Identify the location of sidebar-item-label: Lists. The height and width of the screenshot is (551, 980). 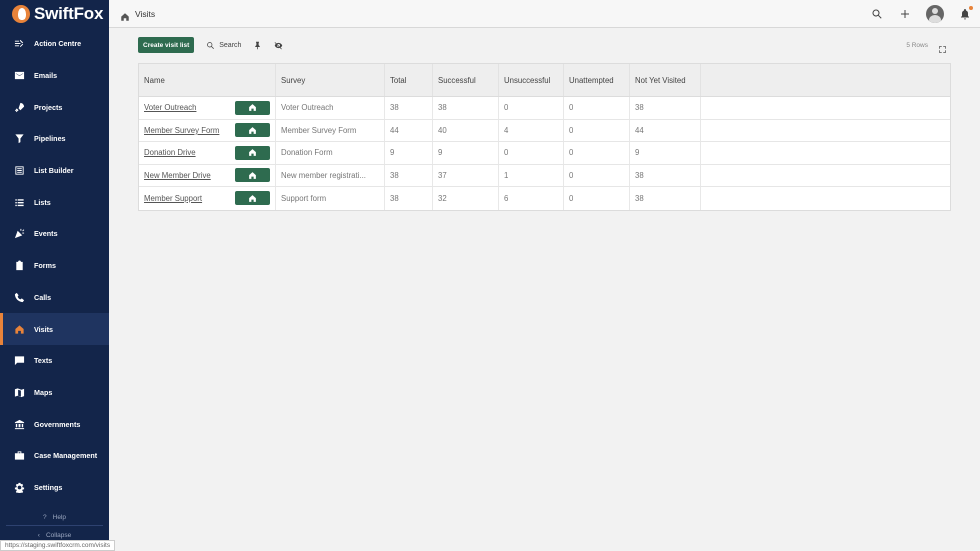
(42, 202).